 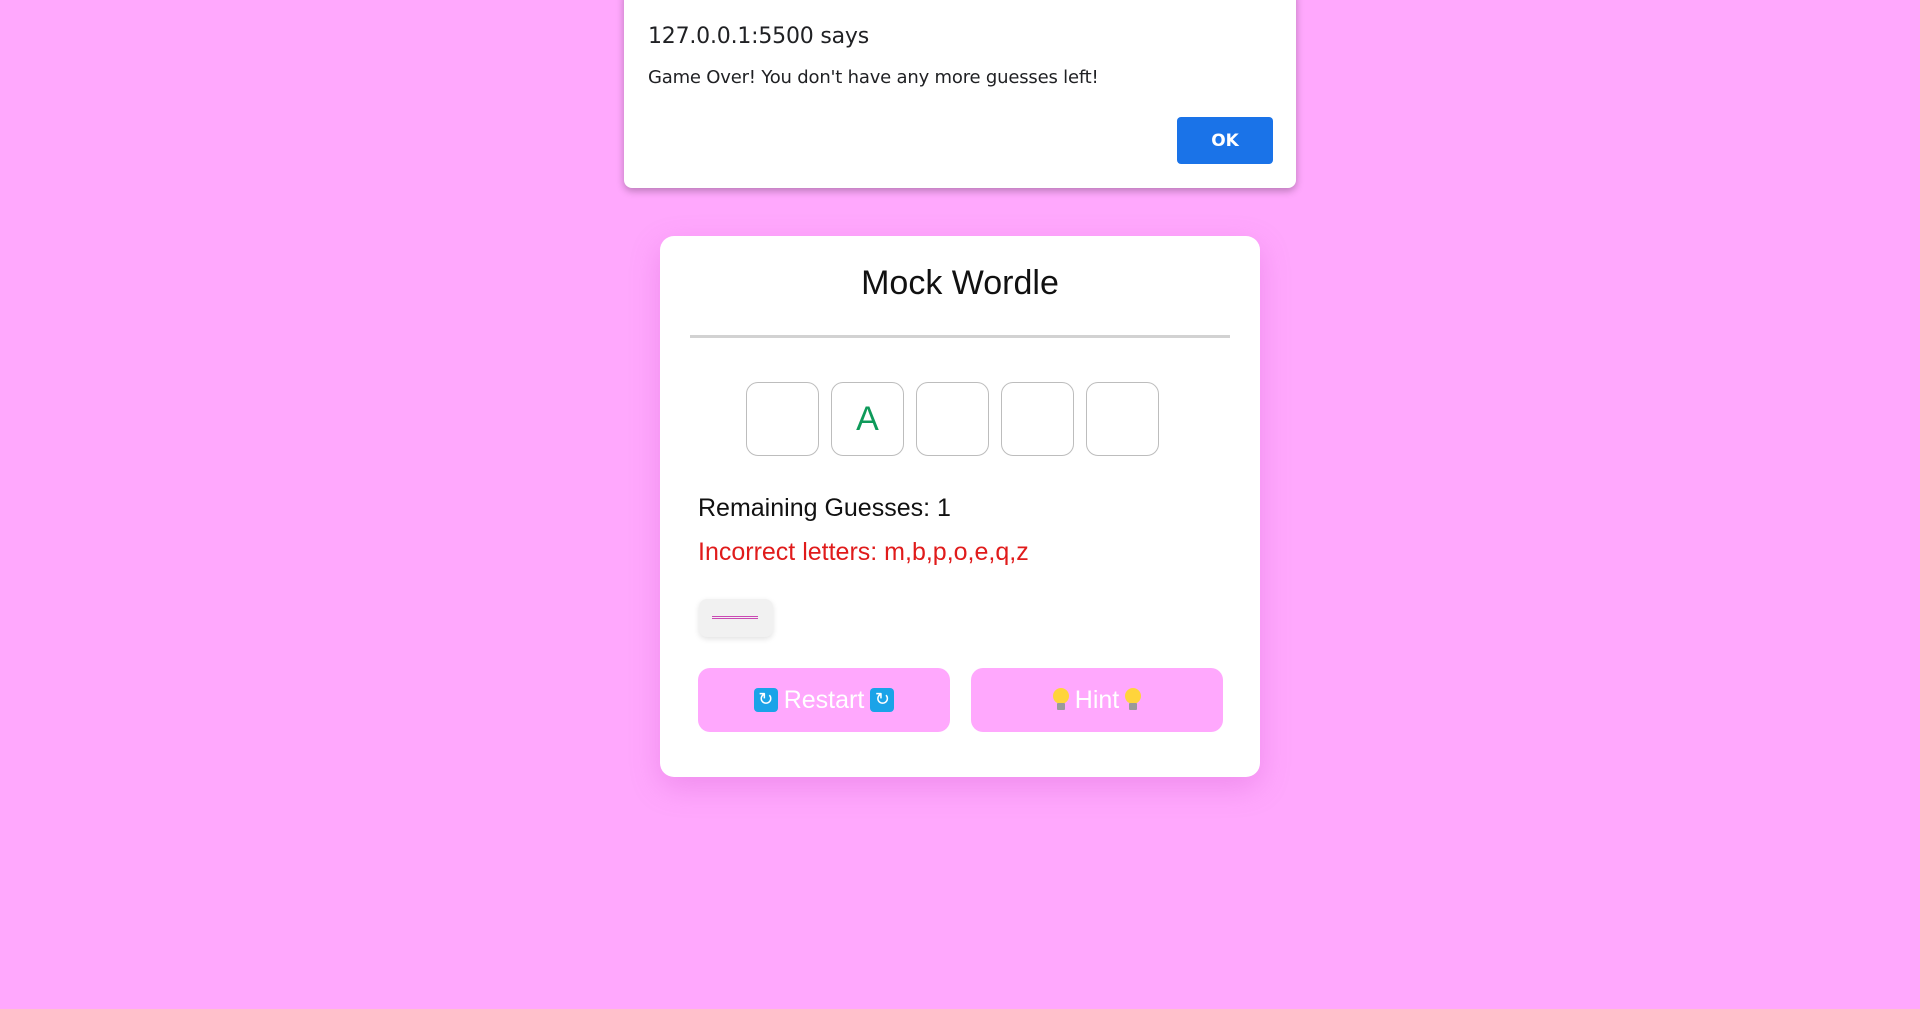 What do you see at coordinates (735, 617) in the screenshot?
I see `guess-input-underline` at bounding box center [735, 617].